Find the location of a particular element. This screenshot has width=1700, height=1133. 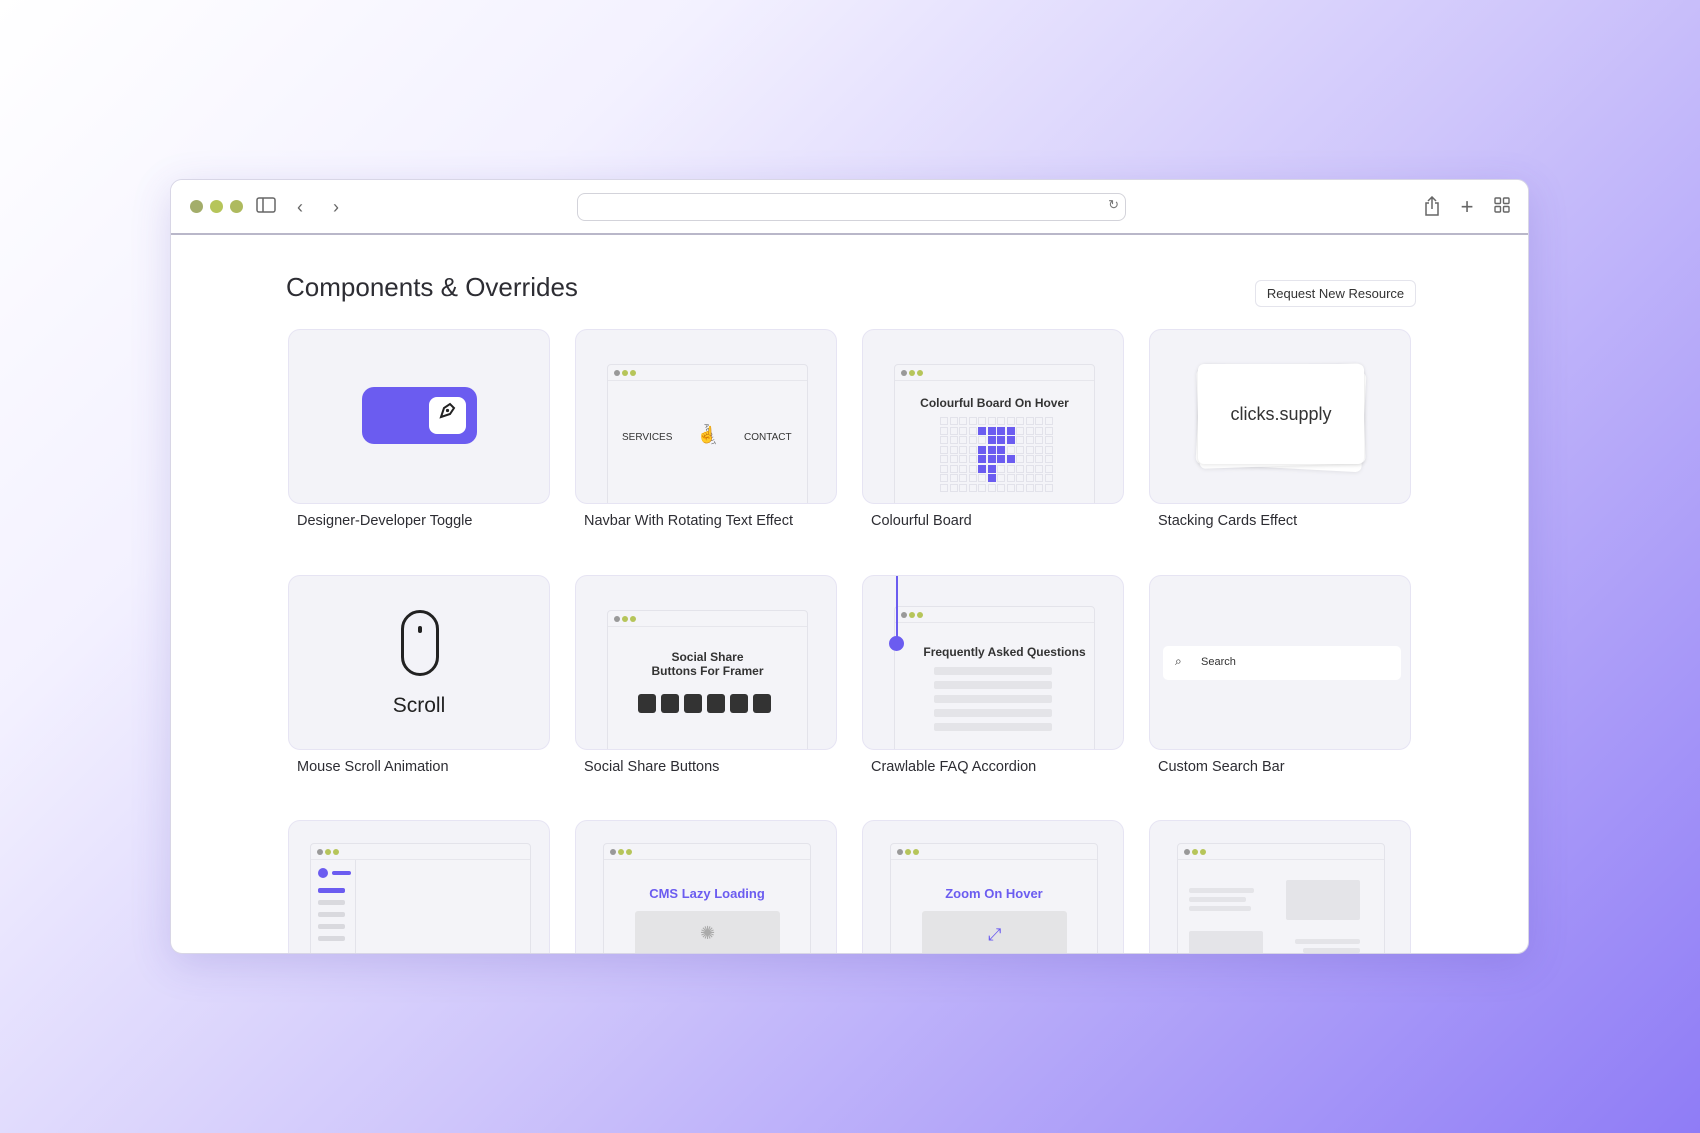

request-new-resource-button: Request New Resource is located at coordinates (1335, 293).